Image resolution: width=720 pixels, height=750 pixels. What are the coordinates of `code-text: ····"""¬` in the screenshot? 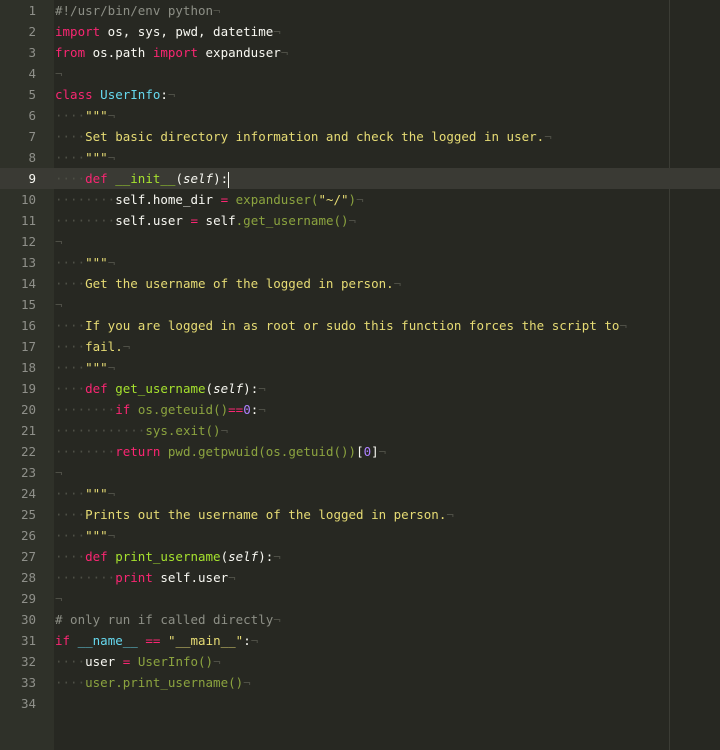 It's located at (85, 493).